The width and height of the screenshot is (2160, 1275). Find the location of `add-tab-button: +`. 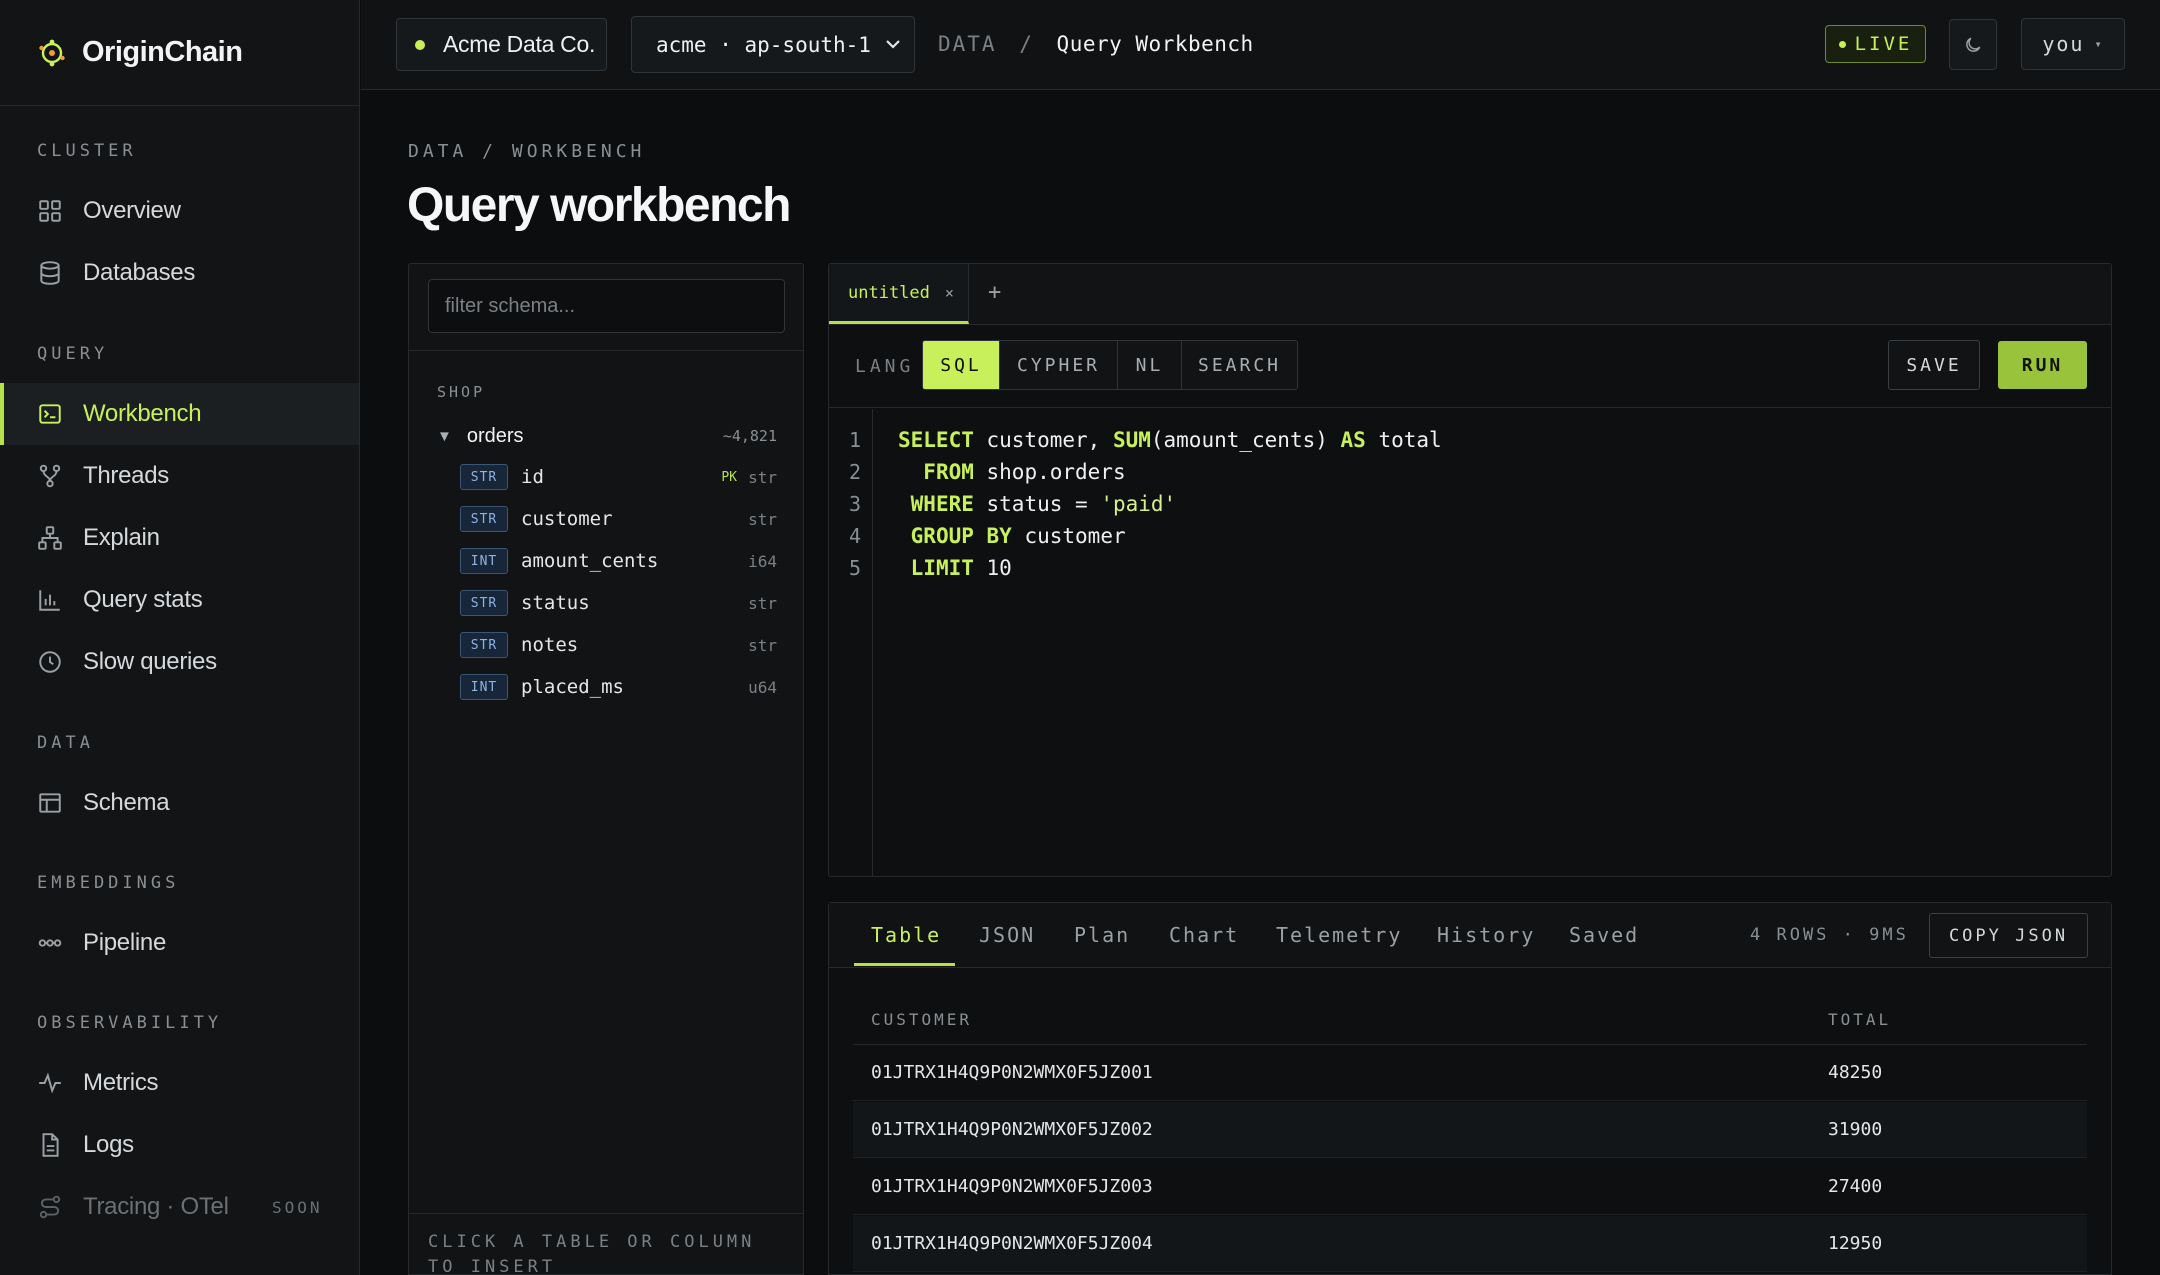

add-tab-button: + is located at coordinates (994, 292).